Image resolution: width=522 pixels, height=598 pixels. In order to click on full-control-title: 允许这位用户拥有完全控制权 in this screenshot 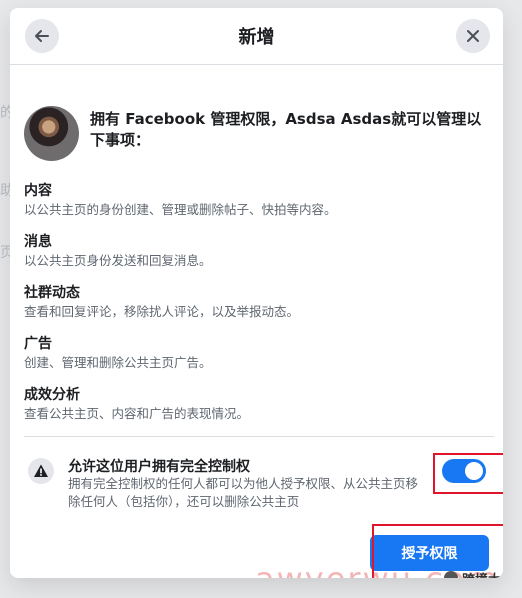, I will do `click(159, 467)`.